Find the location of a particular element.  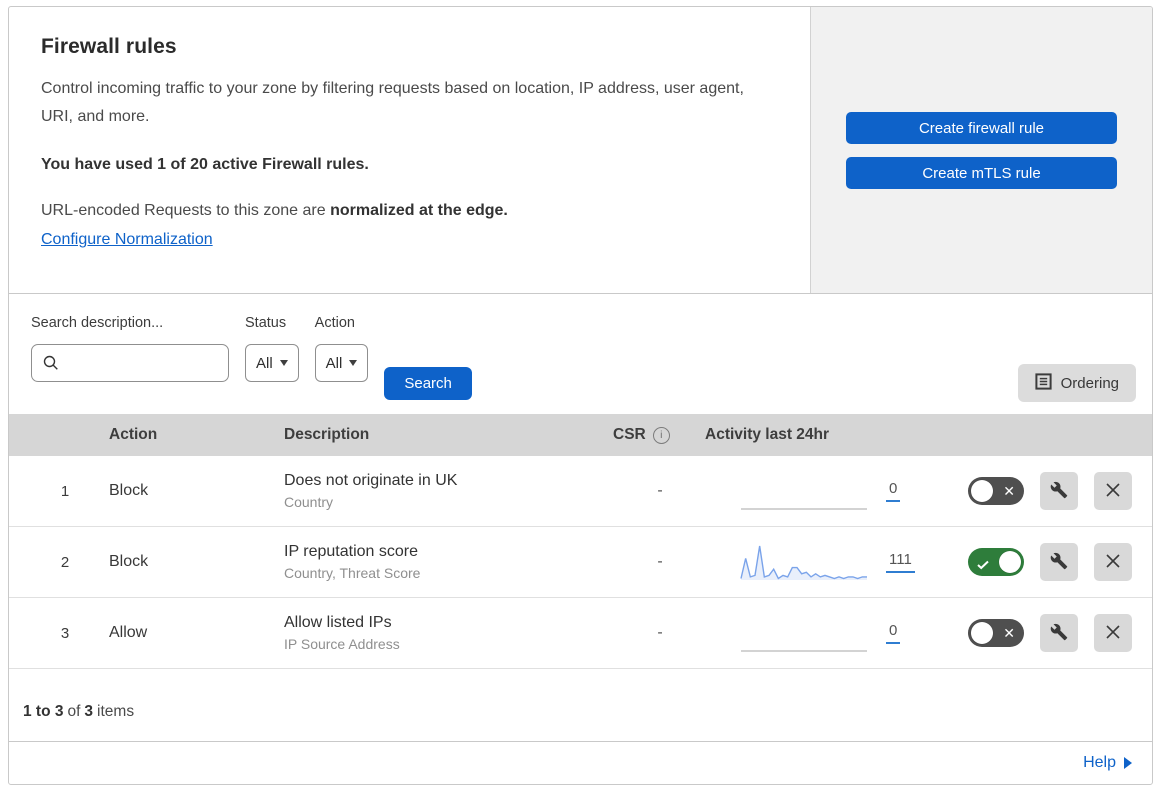

action-filter-group: Action All is located at coordinates (341, 348).